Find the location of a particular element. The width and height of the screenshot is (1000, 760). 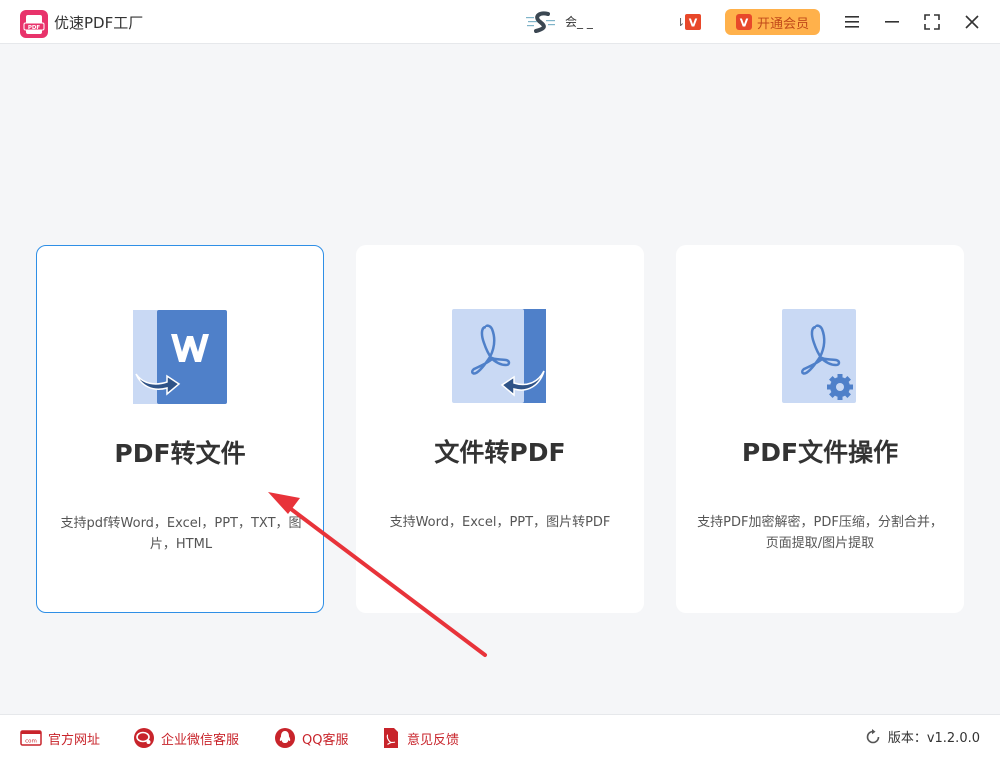

app-title: 优速PDF工厂 is located at coordinates (99, 23).